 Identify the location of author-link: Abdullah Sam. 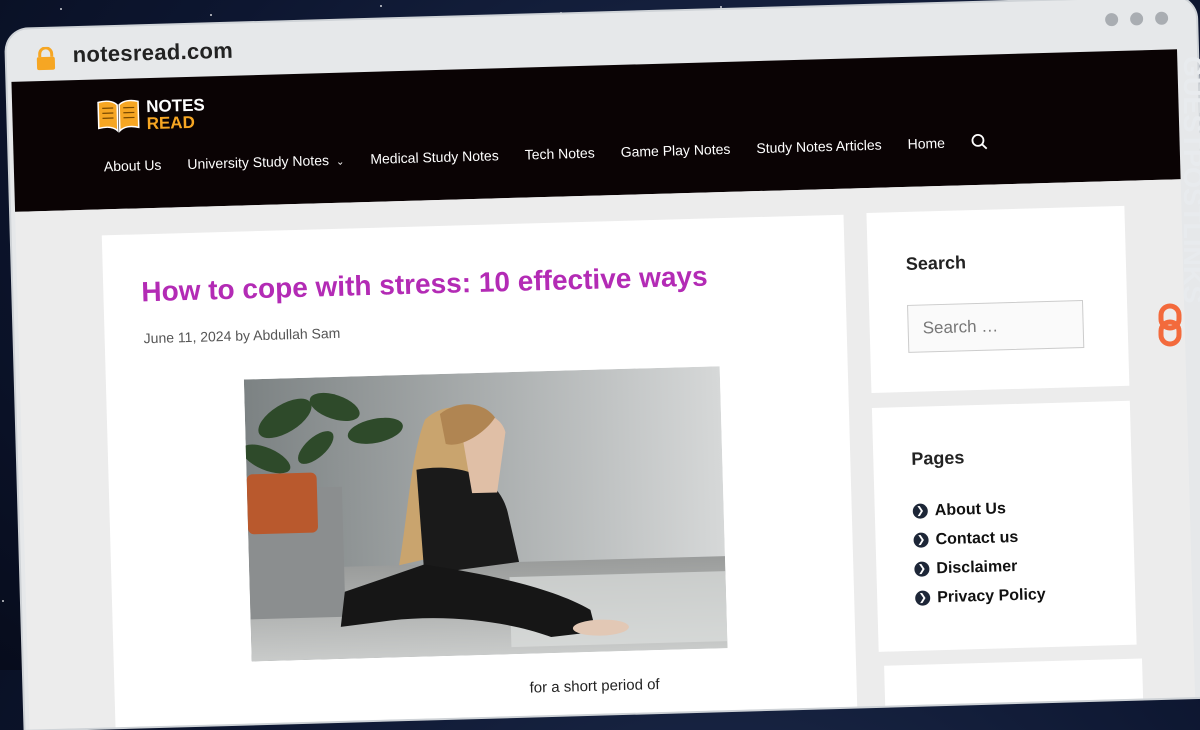
(297, 334).